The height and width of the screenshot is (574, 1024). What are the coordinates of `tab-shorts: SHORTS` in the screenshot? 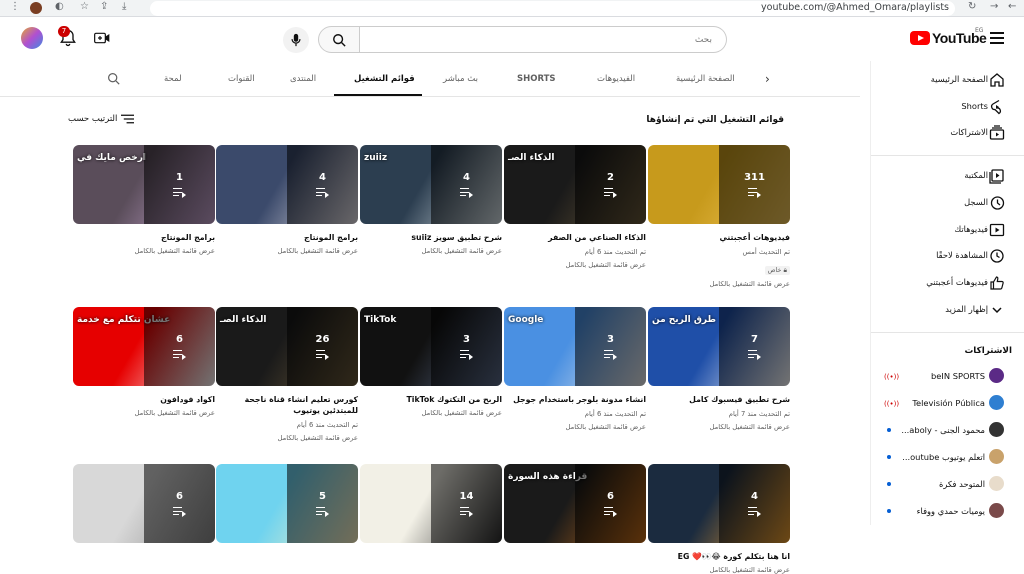 It's located at (536, 79).